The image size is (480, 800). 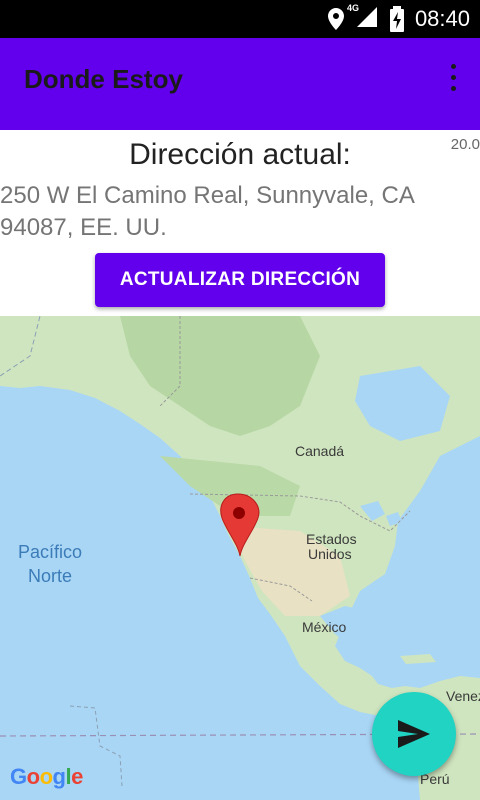 I want to click on app-title: Donde Estoy, so click(x=103, y=79).